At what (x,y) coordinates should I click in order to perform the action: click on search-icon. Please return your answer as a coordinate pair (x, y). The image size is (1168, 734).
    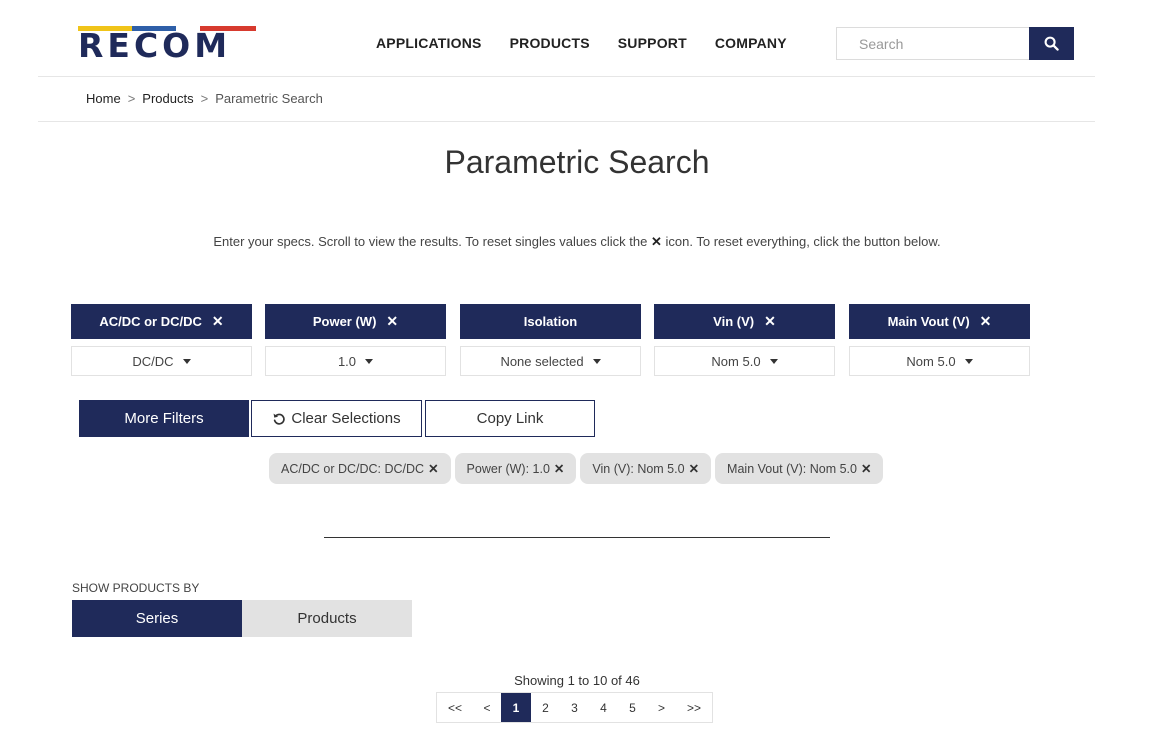
    Looking at the image, I should click on (1051, 43).